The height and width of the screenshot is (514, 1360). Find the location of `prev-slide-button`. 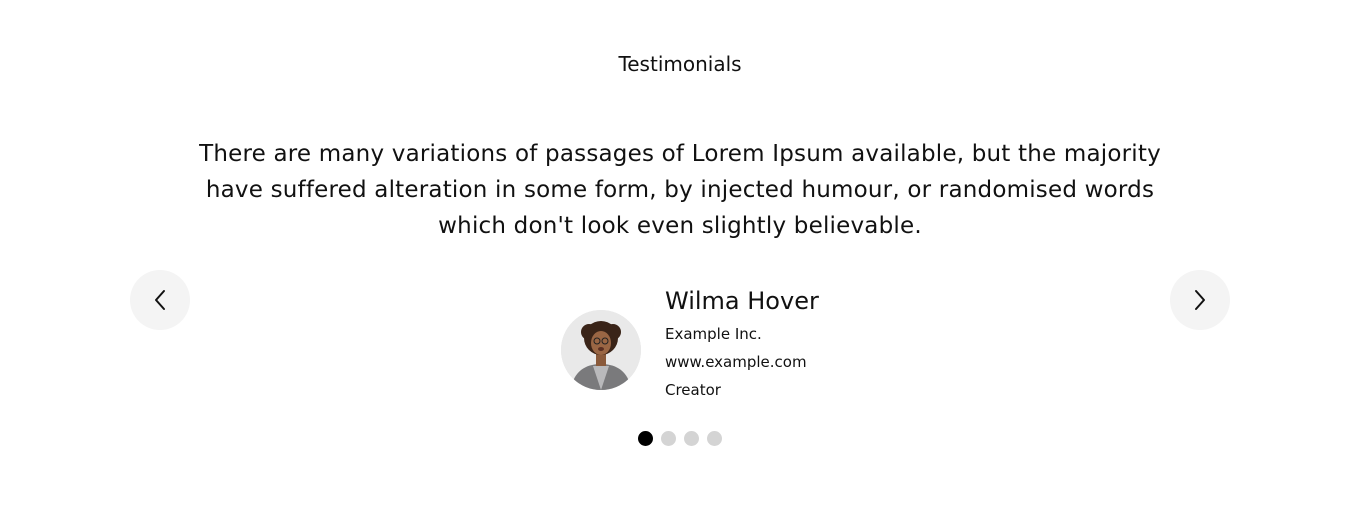

prev-slide-button is located at coordinates (160, 300).